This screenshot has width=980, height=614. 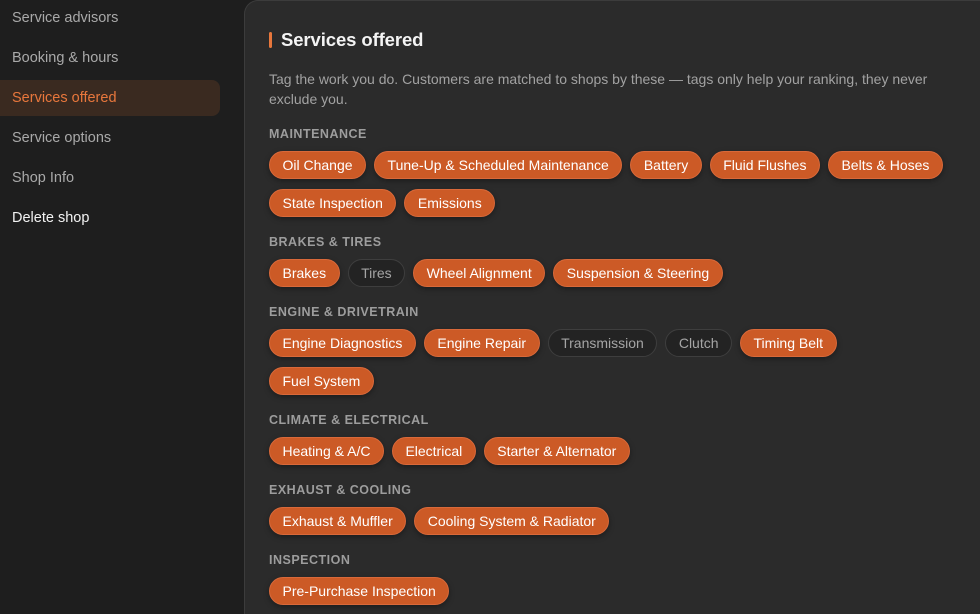 What do you see at coordinates (344, 312) in the screenshot?
I see `group-label-engine-drivetrain: ENGINE & DRIVETRAIN` at bounding box center [344, 312].